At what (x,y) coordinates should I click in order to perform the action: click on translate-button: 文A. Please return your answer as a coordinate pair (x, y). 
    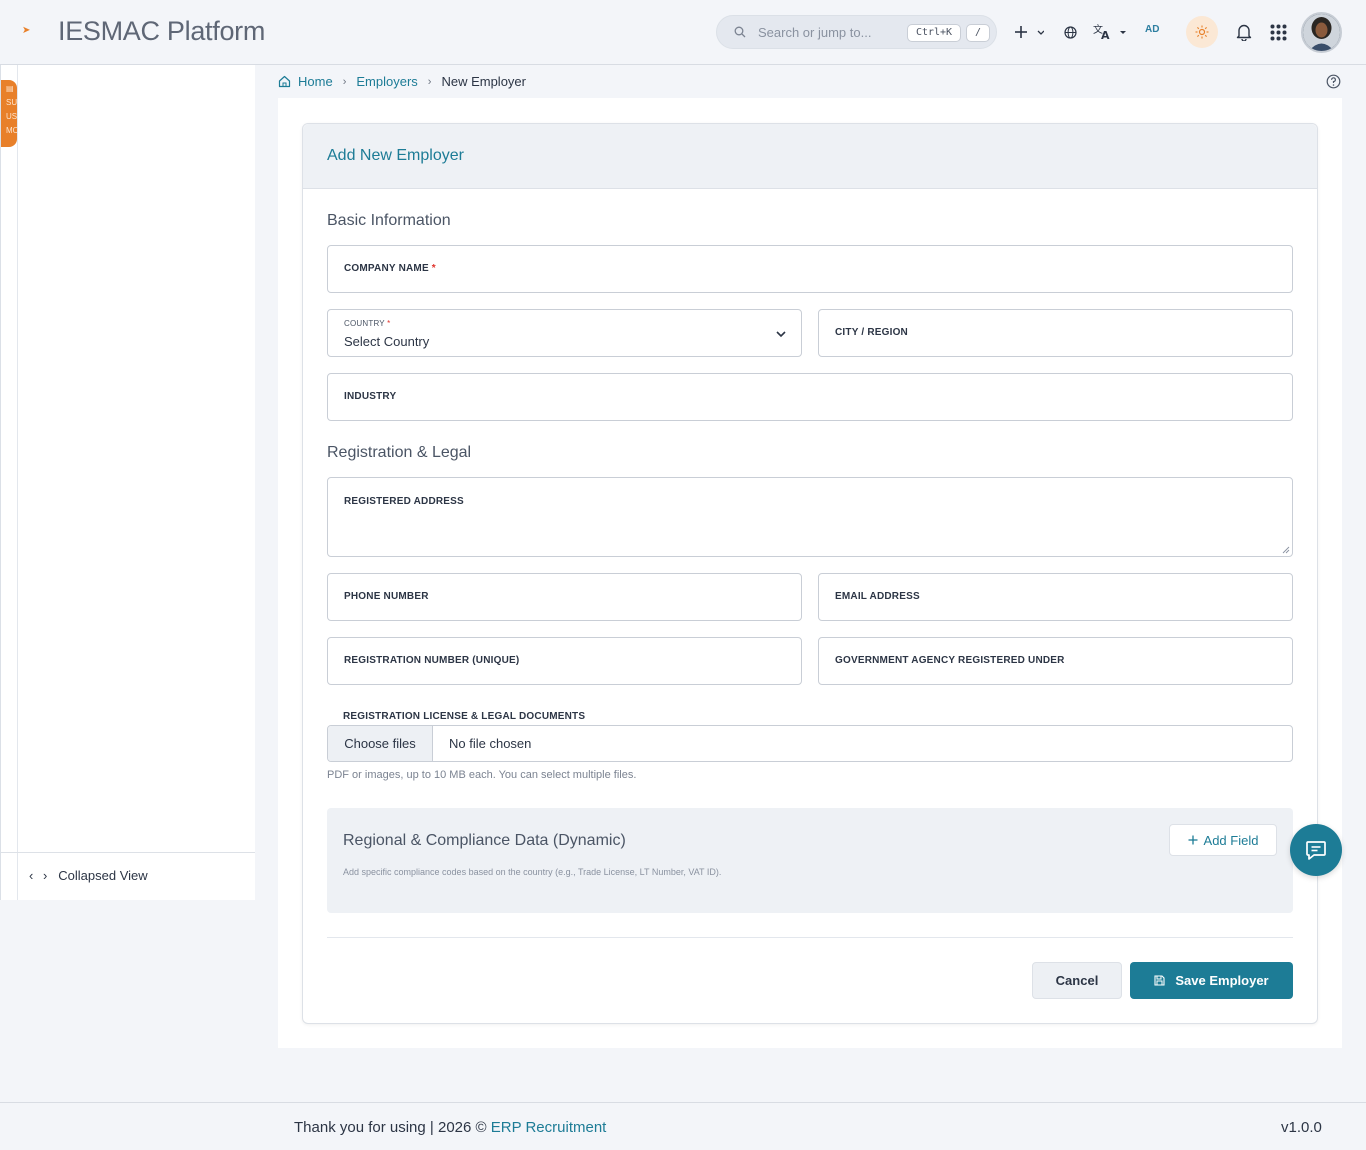
    Looking at the image, I should click on (1110, 32).